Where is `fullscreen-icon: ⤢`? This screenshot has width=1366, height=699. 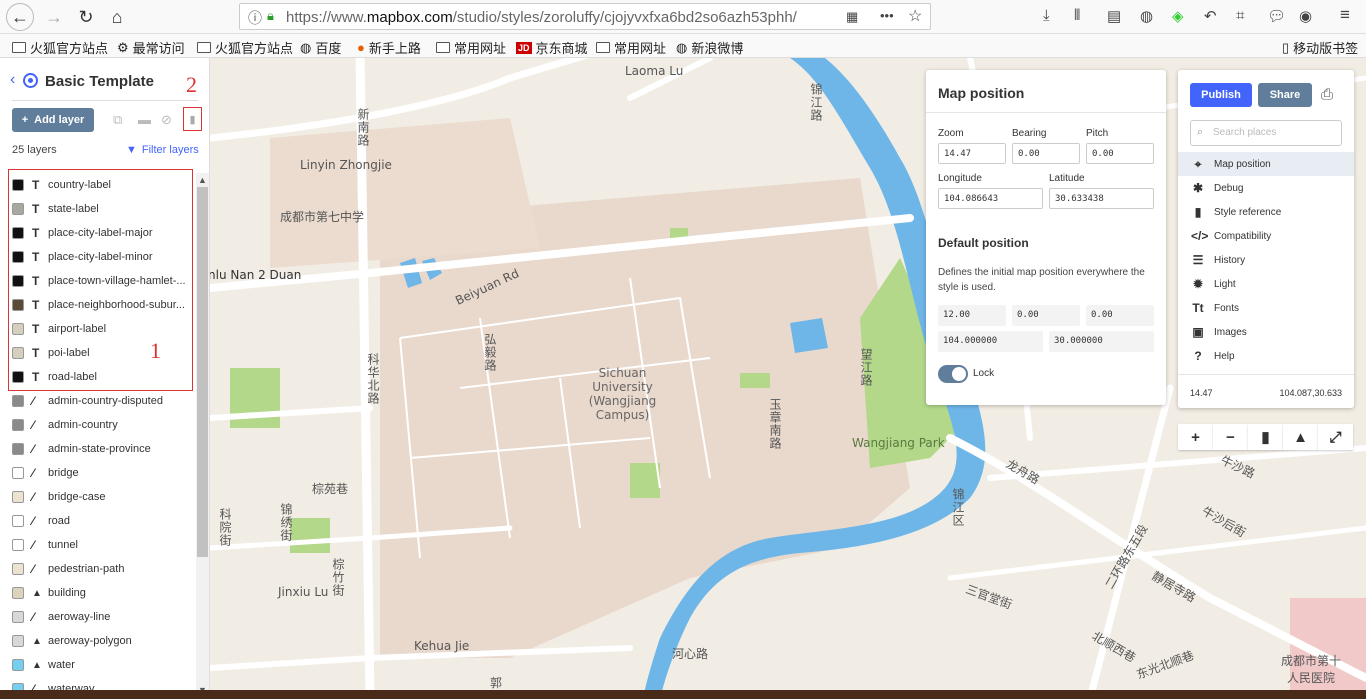
fullscreen-icon: ⤢ is located at coordinates (1335, 437).